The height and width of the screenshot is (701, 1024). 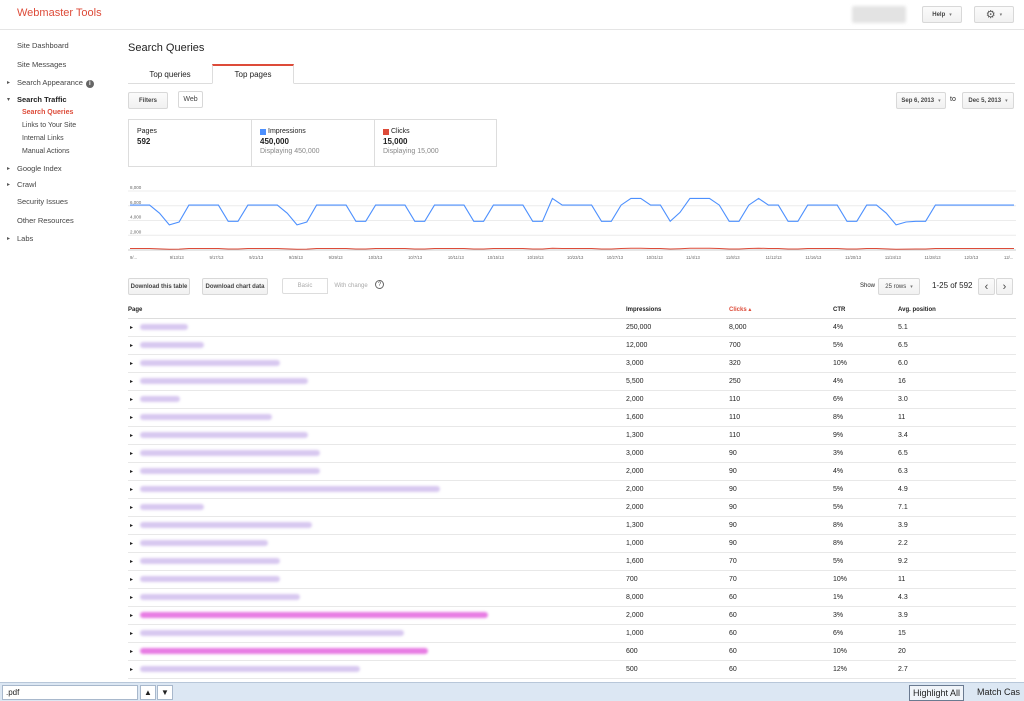 What do you see at coordinates (39, 168) in the screenshot?
I see `sidebar-item-google-index: Google Index` at bounding box center [39, 168].